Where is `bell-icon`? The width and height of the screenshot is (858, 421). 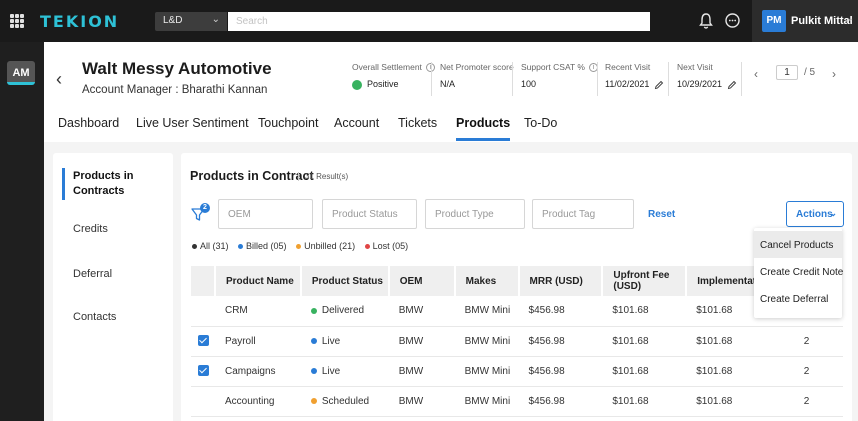
bell-icon is located at coordinates (706, 21).